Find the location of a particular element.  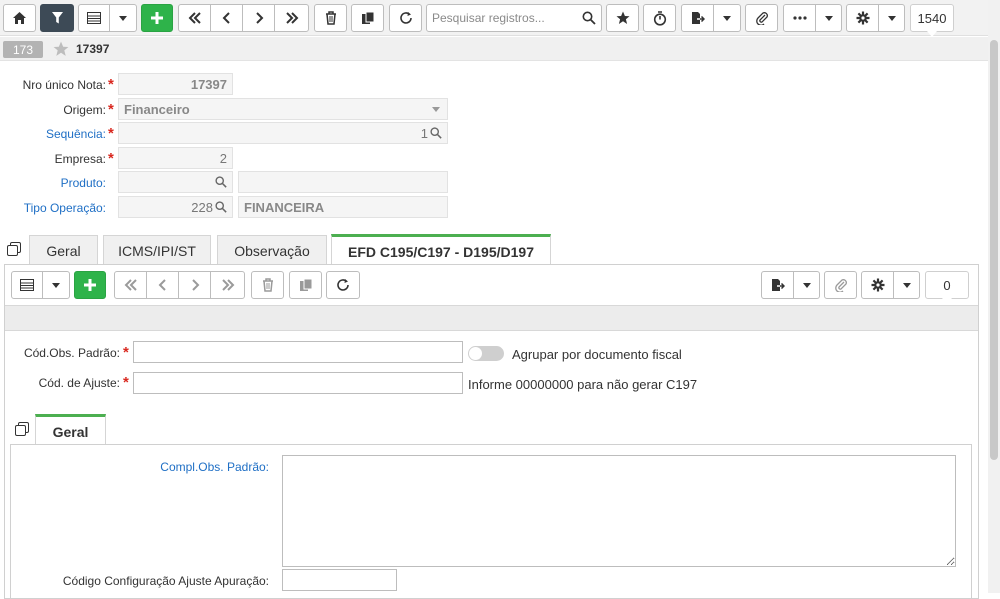

last-record-button is located at coordinates (291, 18).